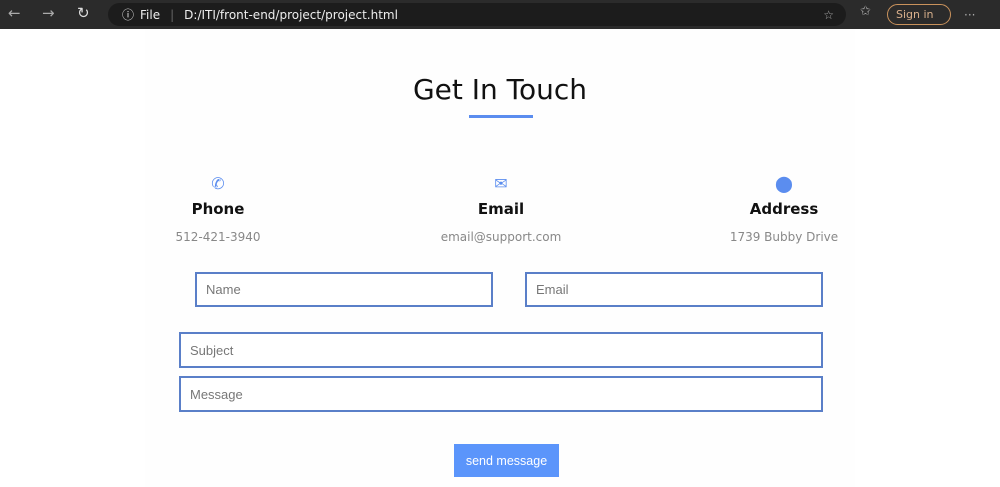 This screenshot has height=487, width=1000. Describe the element at coordinates (212, 350) in the screenshot. I see `subject-placeholder: Subject` at that location.